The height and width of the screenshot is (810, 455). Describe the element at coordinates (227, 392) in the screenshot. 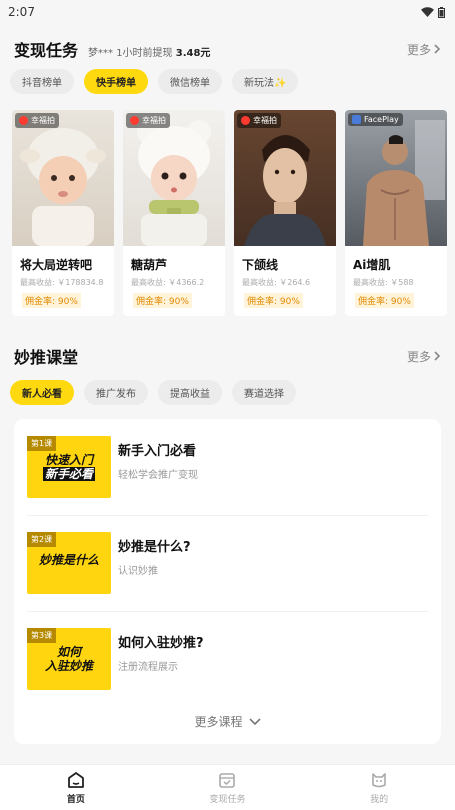

I see `course-tabs: 新人必看 推广发布 提高收益 赛道选择` at that location.